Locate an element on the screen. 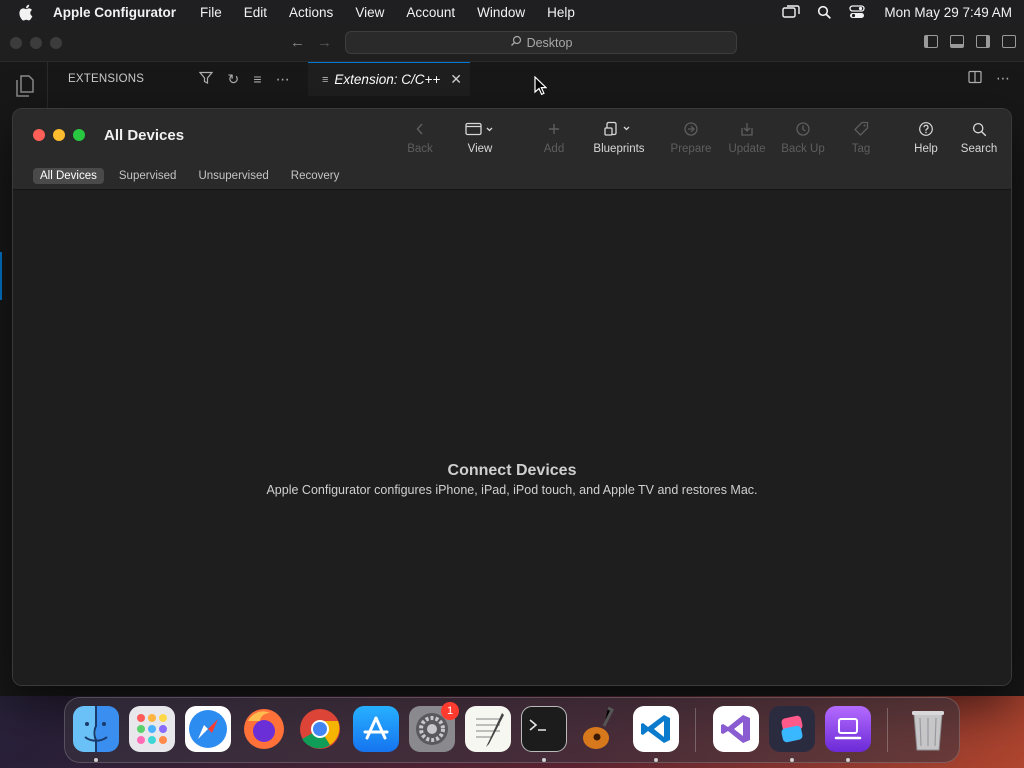  safari-icon is located at coordinates (208, 729).